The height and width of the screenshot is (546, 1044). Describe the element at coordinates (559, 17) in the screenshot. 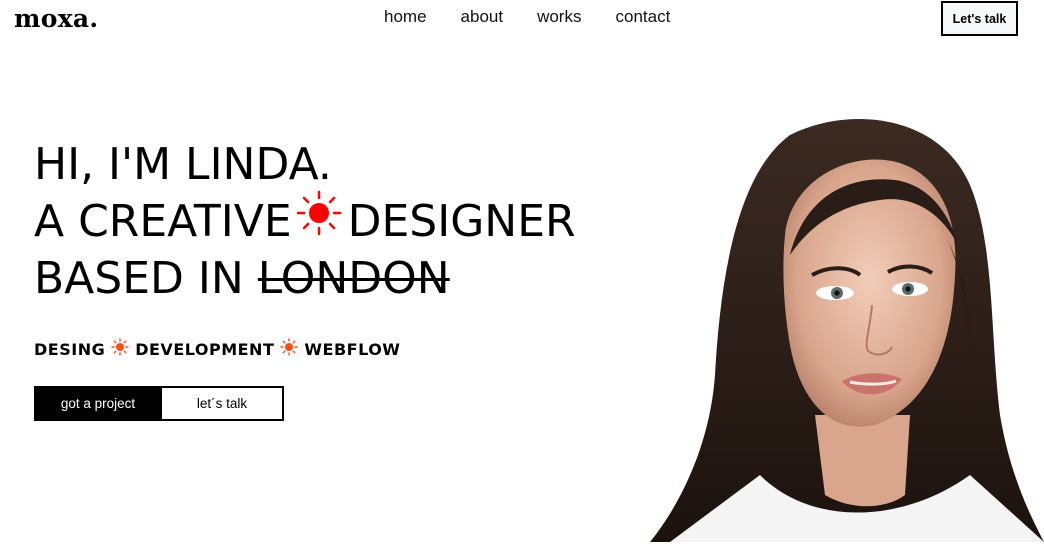

I see `nav-item-works: works` at that location.